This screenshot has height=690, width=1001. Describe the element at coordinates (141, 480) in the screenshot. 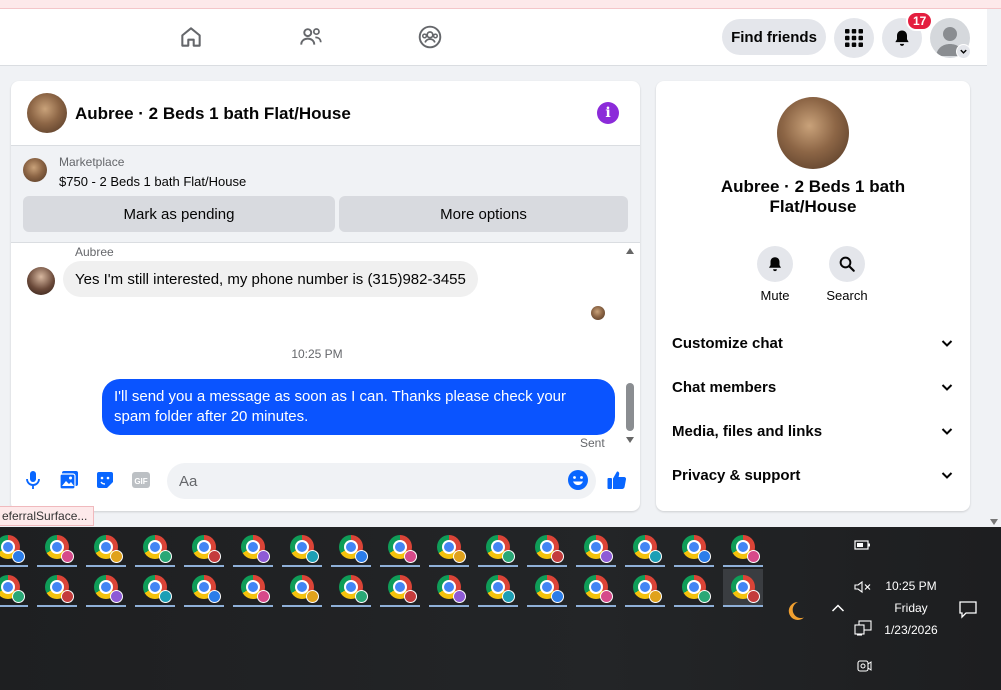

I see `gif-icon: GIF` at that location.